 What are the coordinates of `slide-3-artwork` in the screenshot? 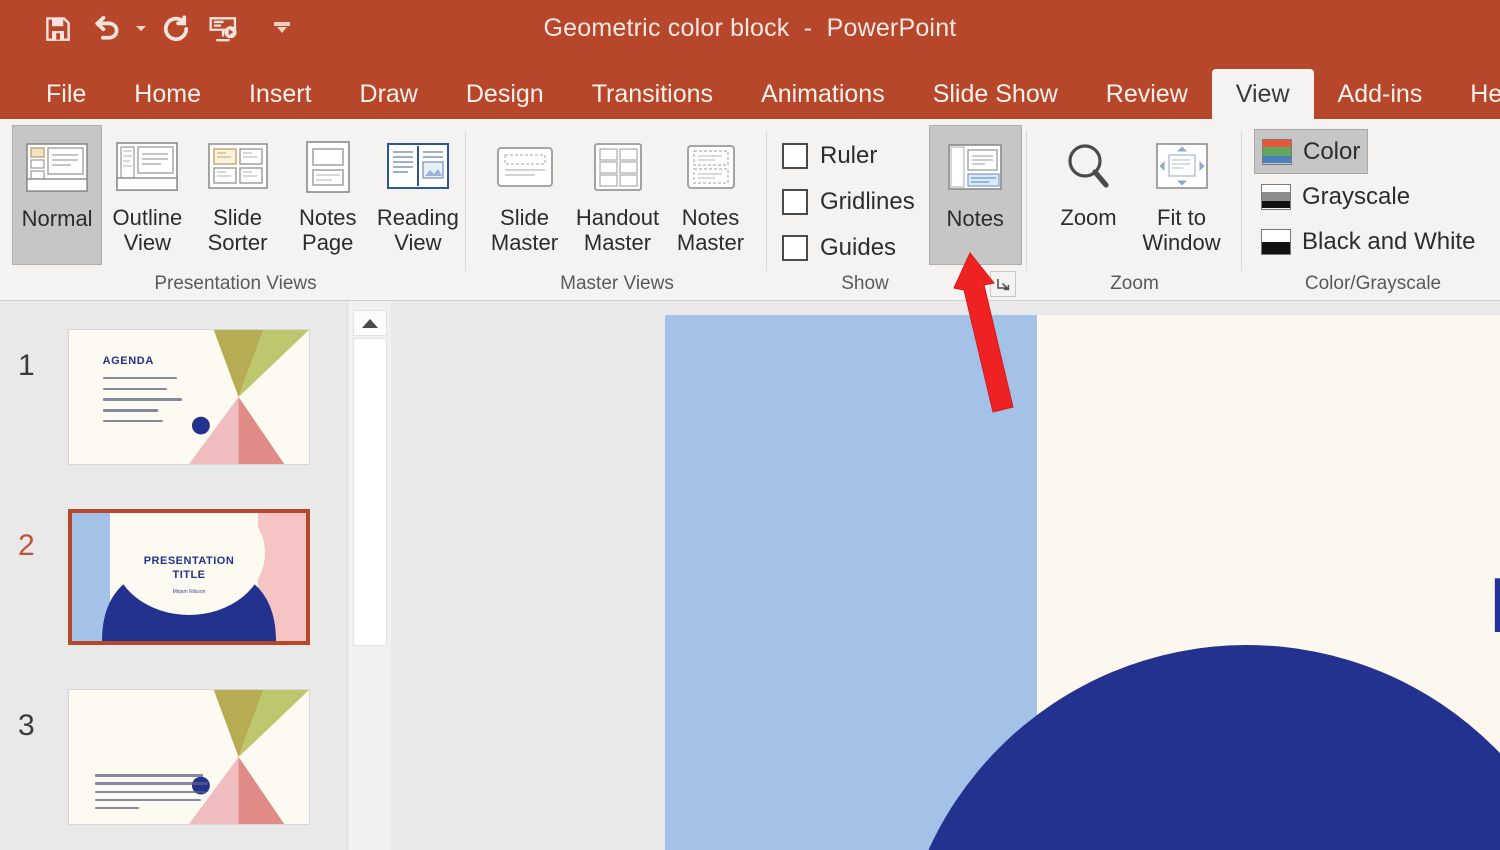 It's located at (189, 757).